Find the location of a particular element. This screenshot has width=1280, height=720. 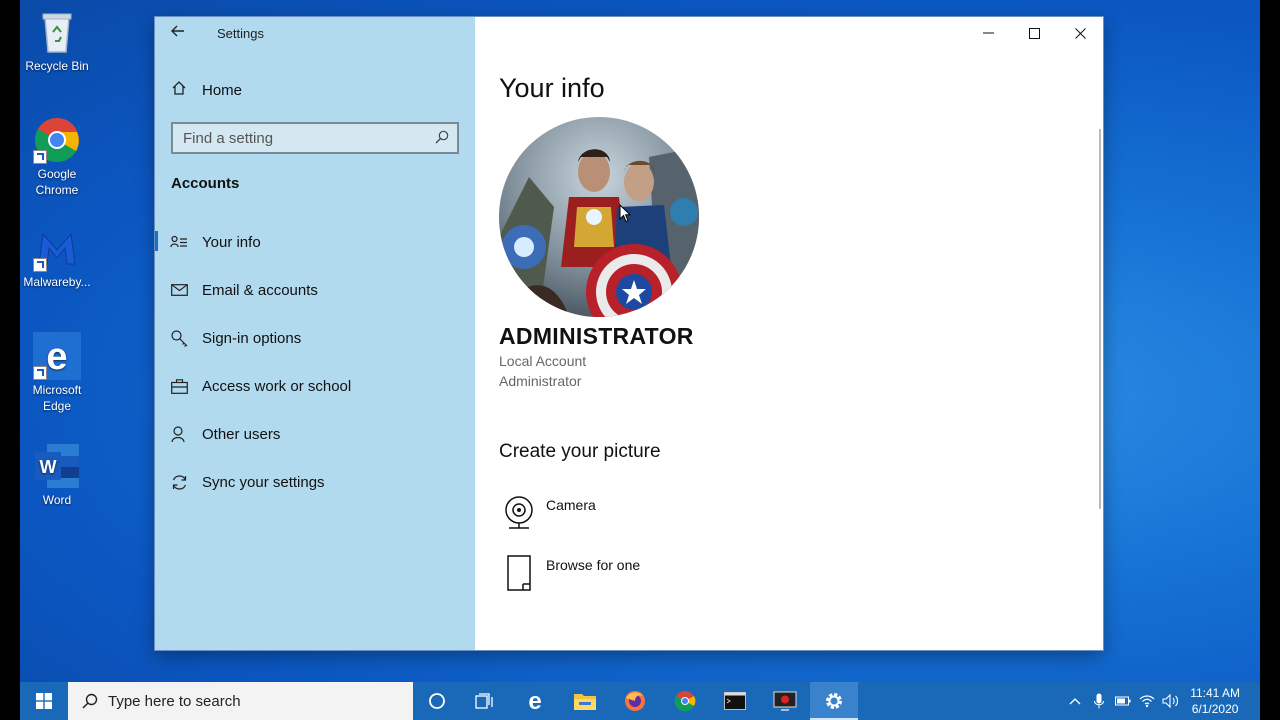

taskbar-edge: e is located at coordinates (535, 701).